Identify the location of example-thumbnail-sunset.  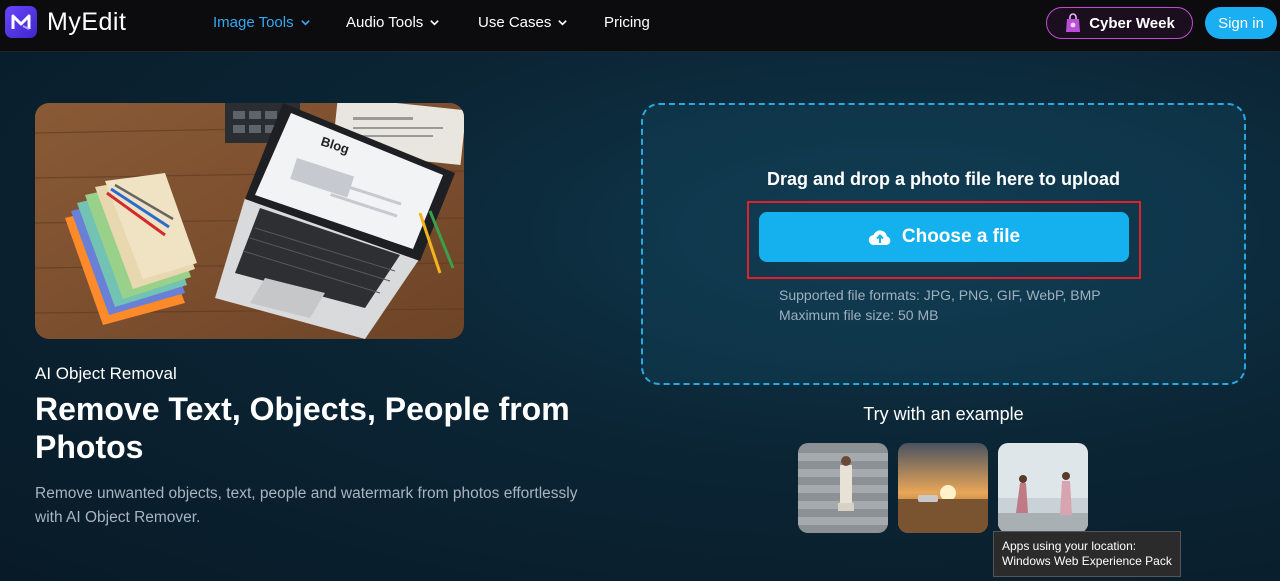
(943, 488).